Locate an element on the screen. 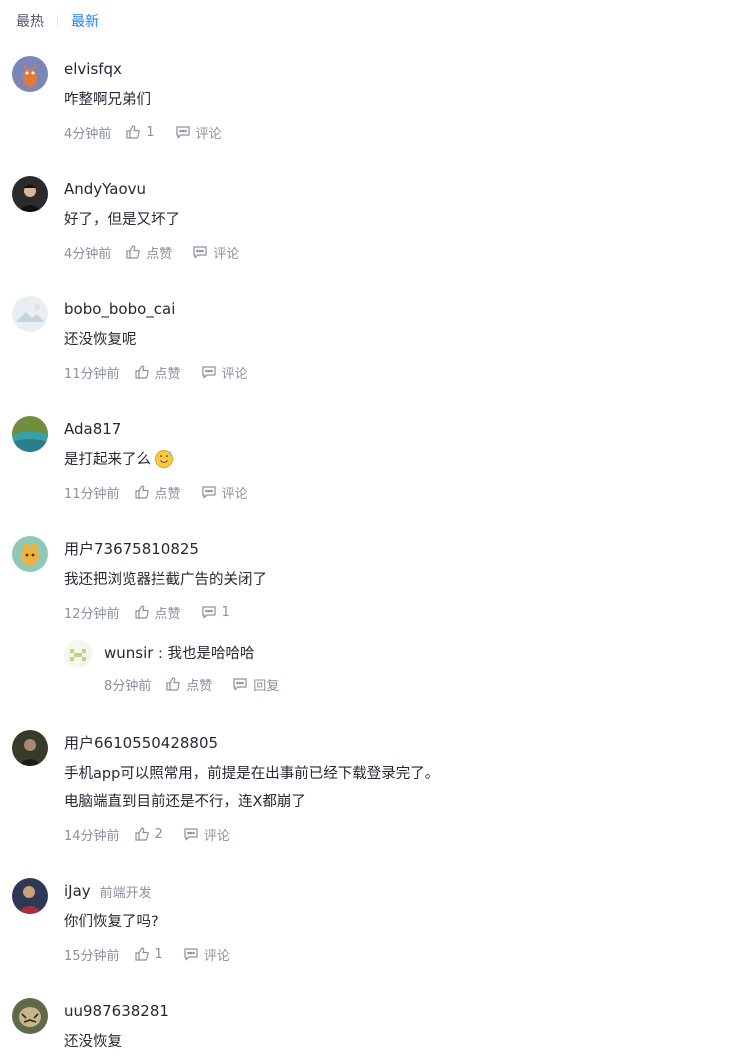 The image size is (729, 1064). reply-text: 我也是哈哈哈 is located at coordinates (211, 654).